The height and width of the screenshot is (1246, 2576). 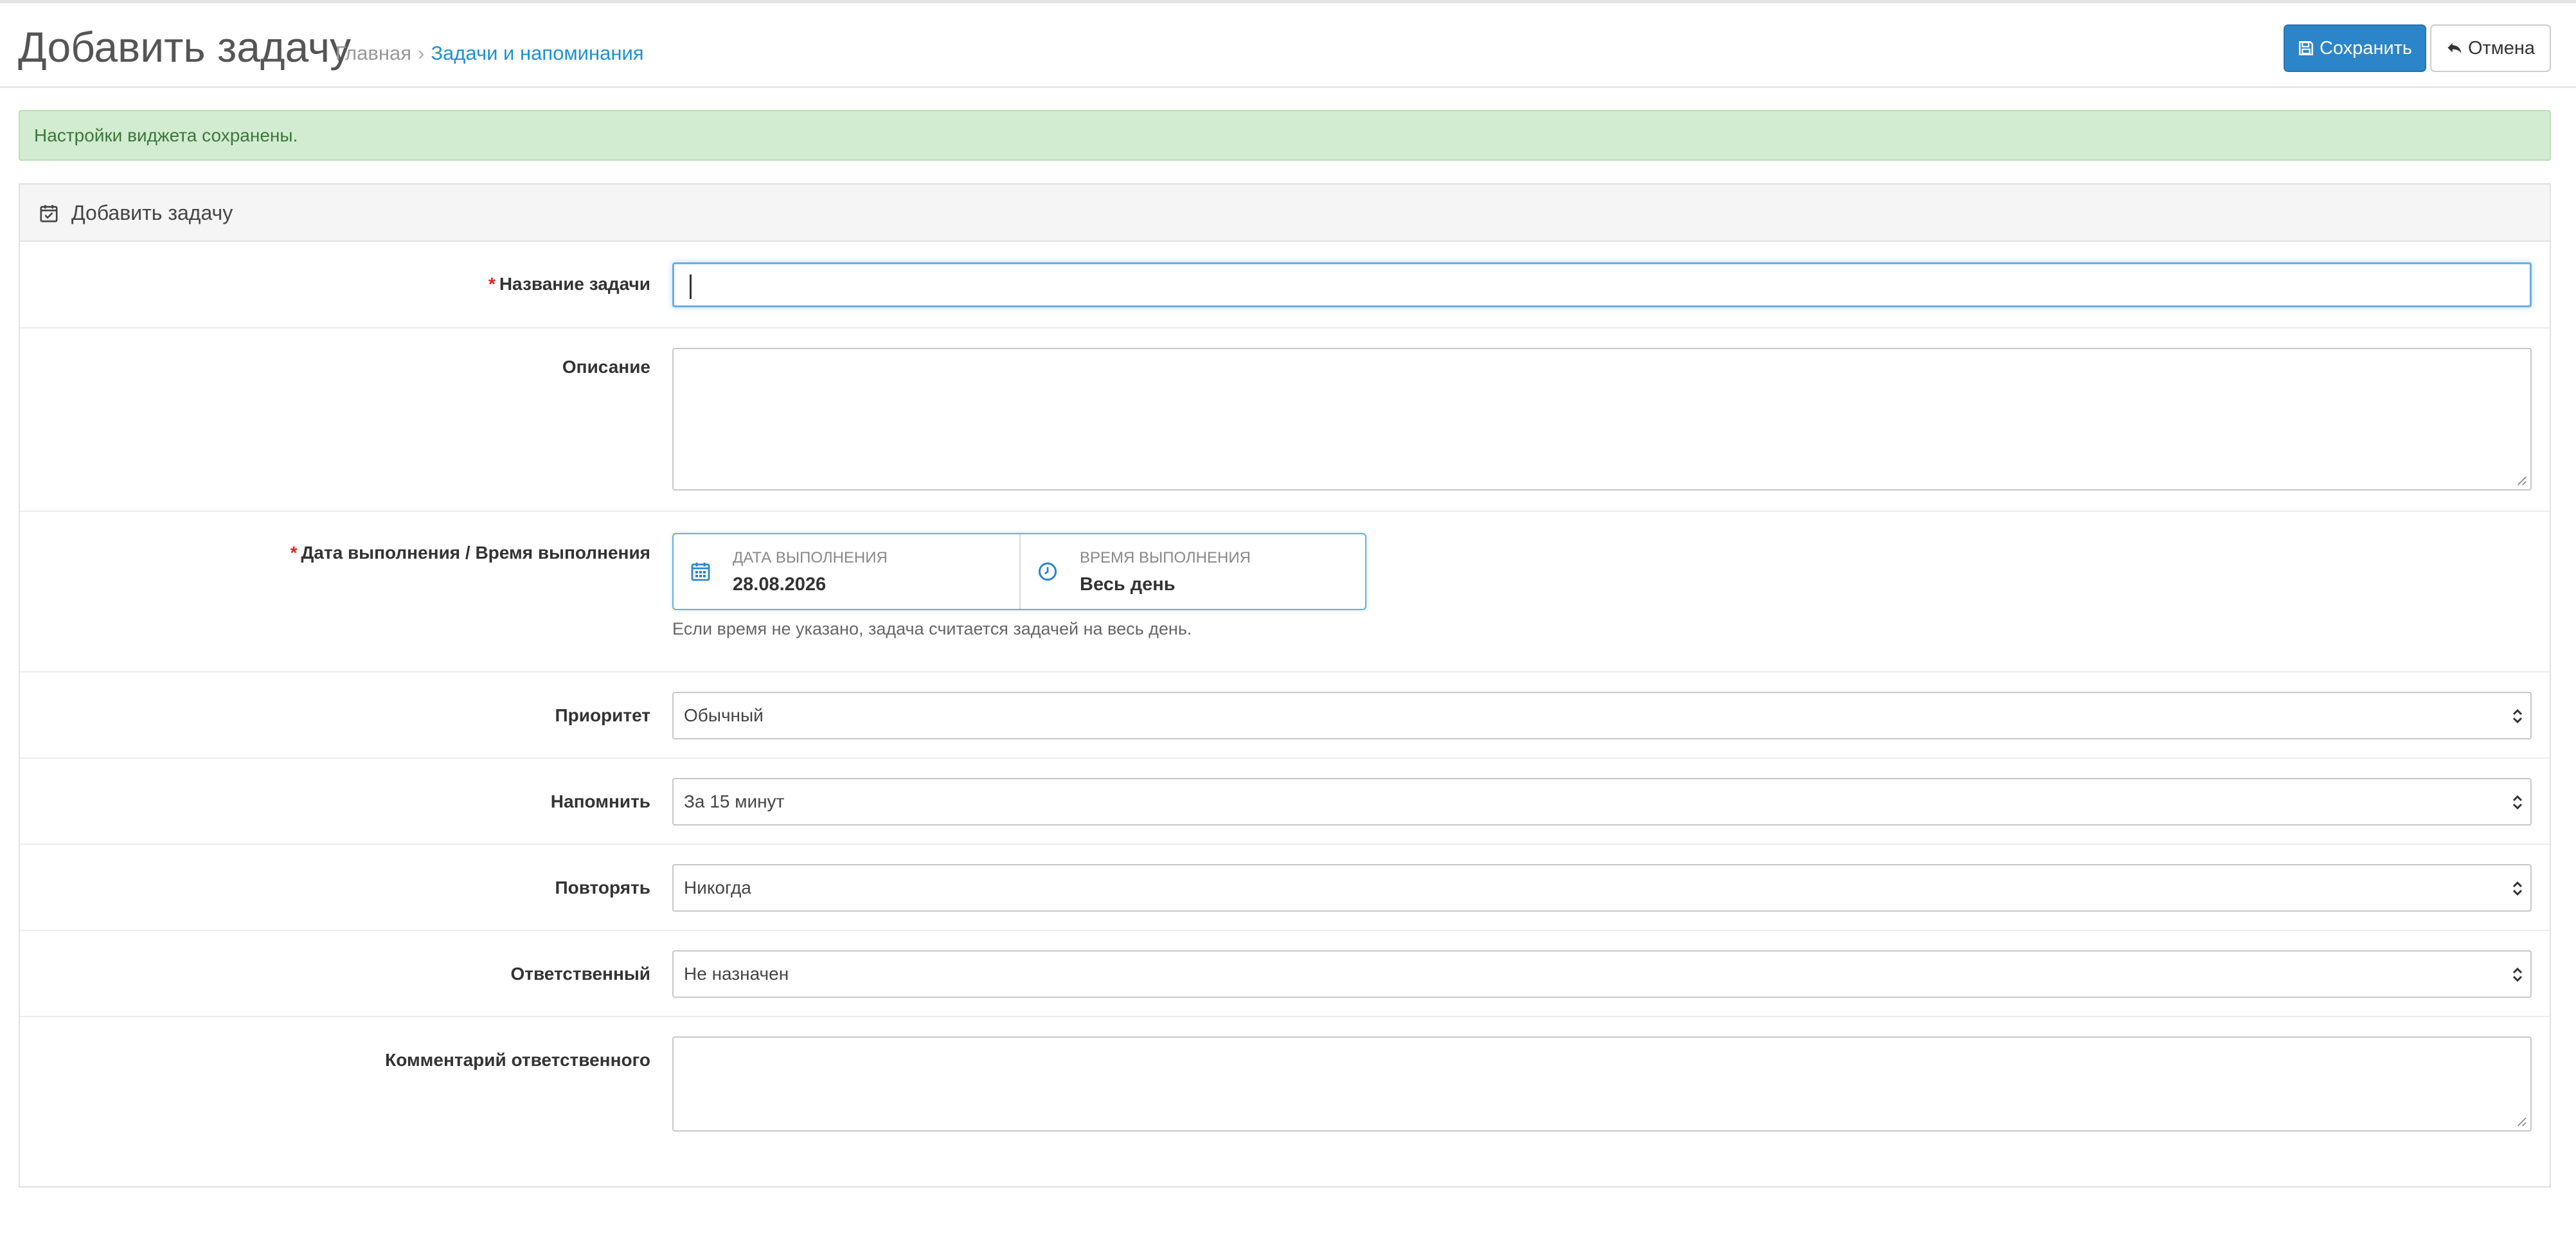 What do you see at coordinates (1128, 584) in the screenshot?
I see `due-time-value: Весь день` at bounding box center [1128, 584].